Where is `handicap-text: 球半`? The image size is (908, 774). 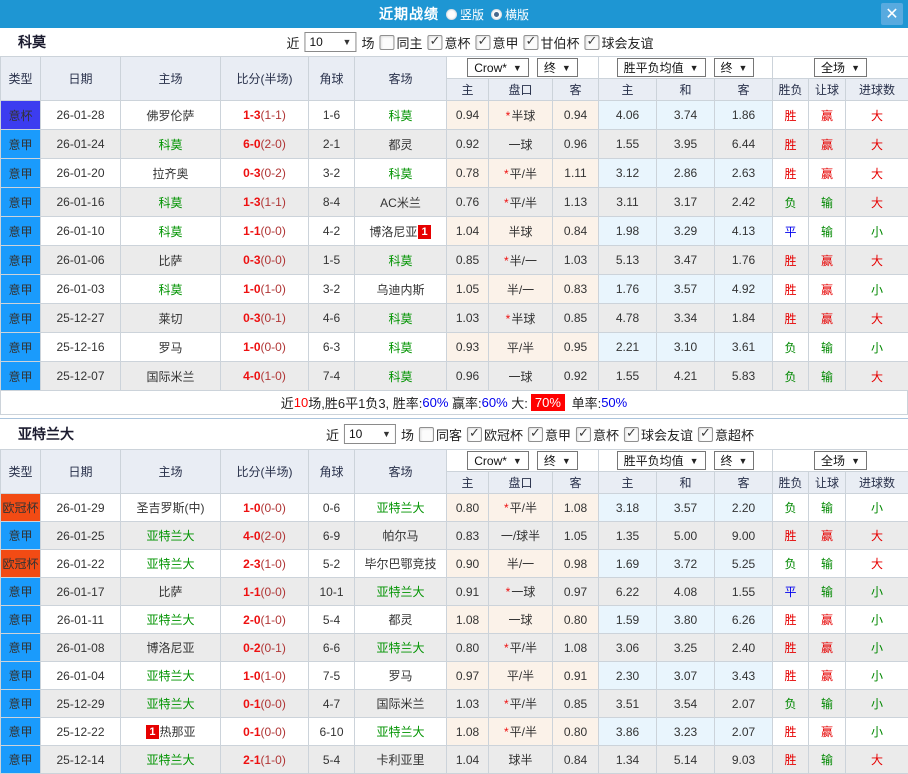 handicap-text: 球半 is located at coordinates (520, 760).